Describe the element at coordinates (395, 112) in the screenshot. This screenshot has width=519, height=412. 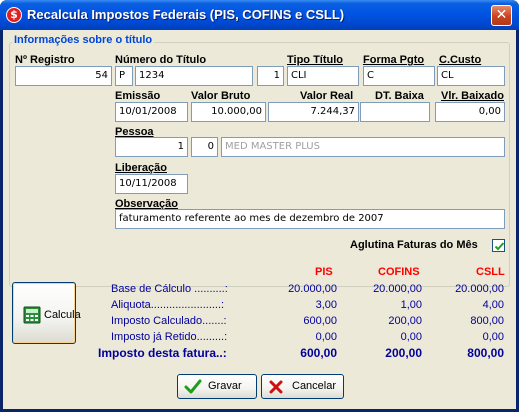
I see `dt-baixa-field` at that location.